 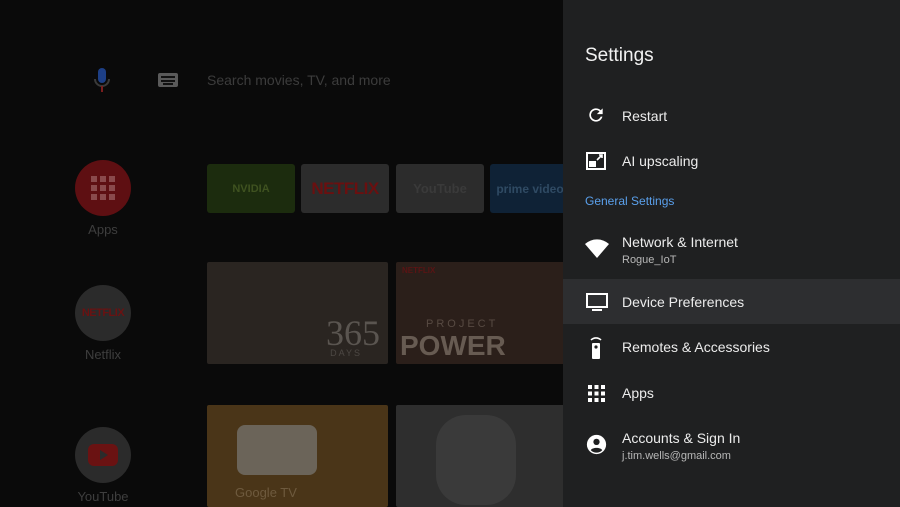 I want to click on app-tile-label: NVIDIA, so click(x=251, y=188).